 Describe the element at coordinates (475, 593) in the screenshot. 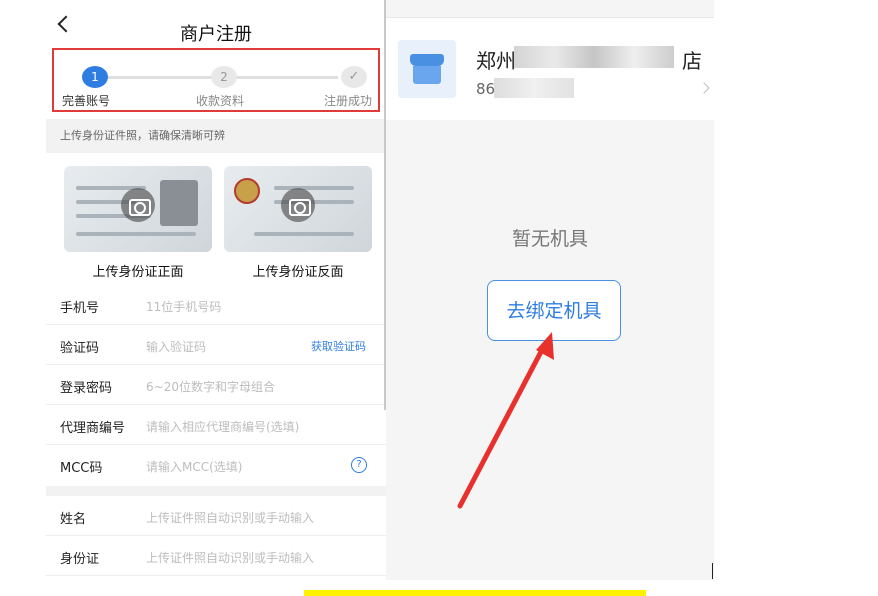

I see `yellow-underline` at that location.